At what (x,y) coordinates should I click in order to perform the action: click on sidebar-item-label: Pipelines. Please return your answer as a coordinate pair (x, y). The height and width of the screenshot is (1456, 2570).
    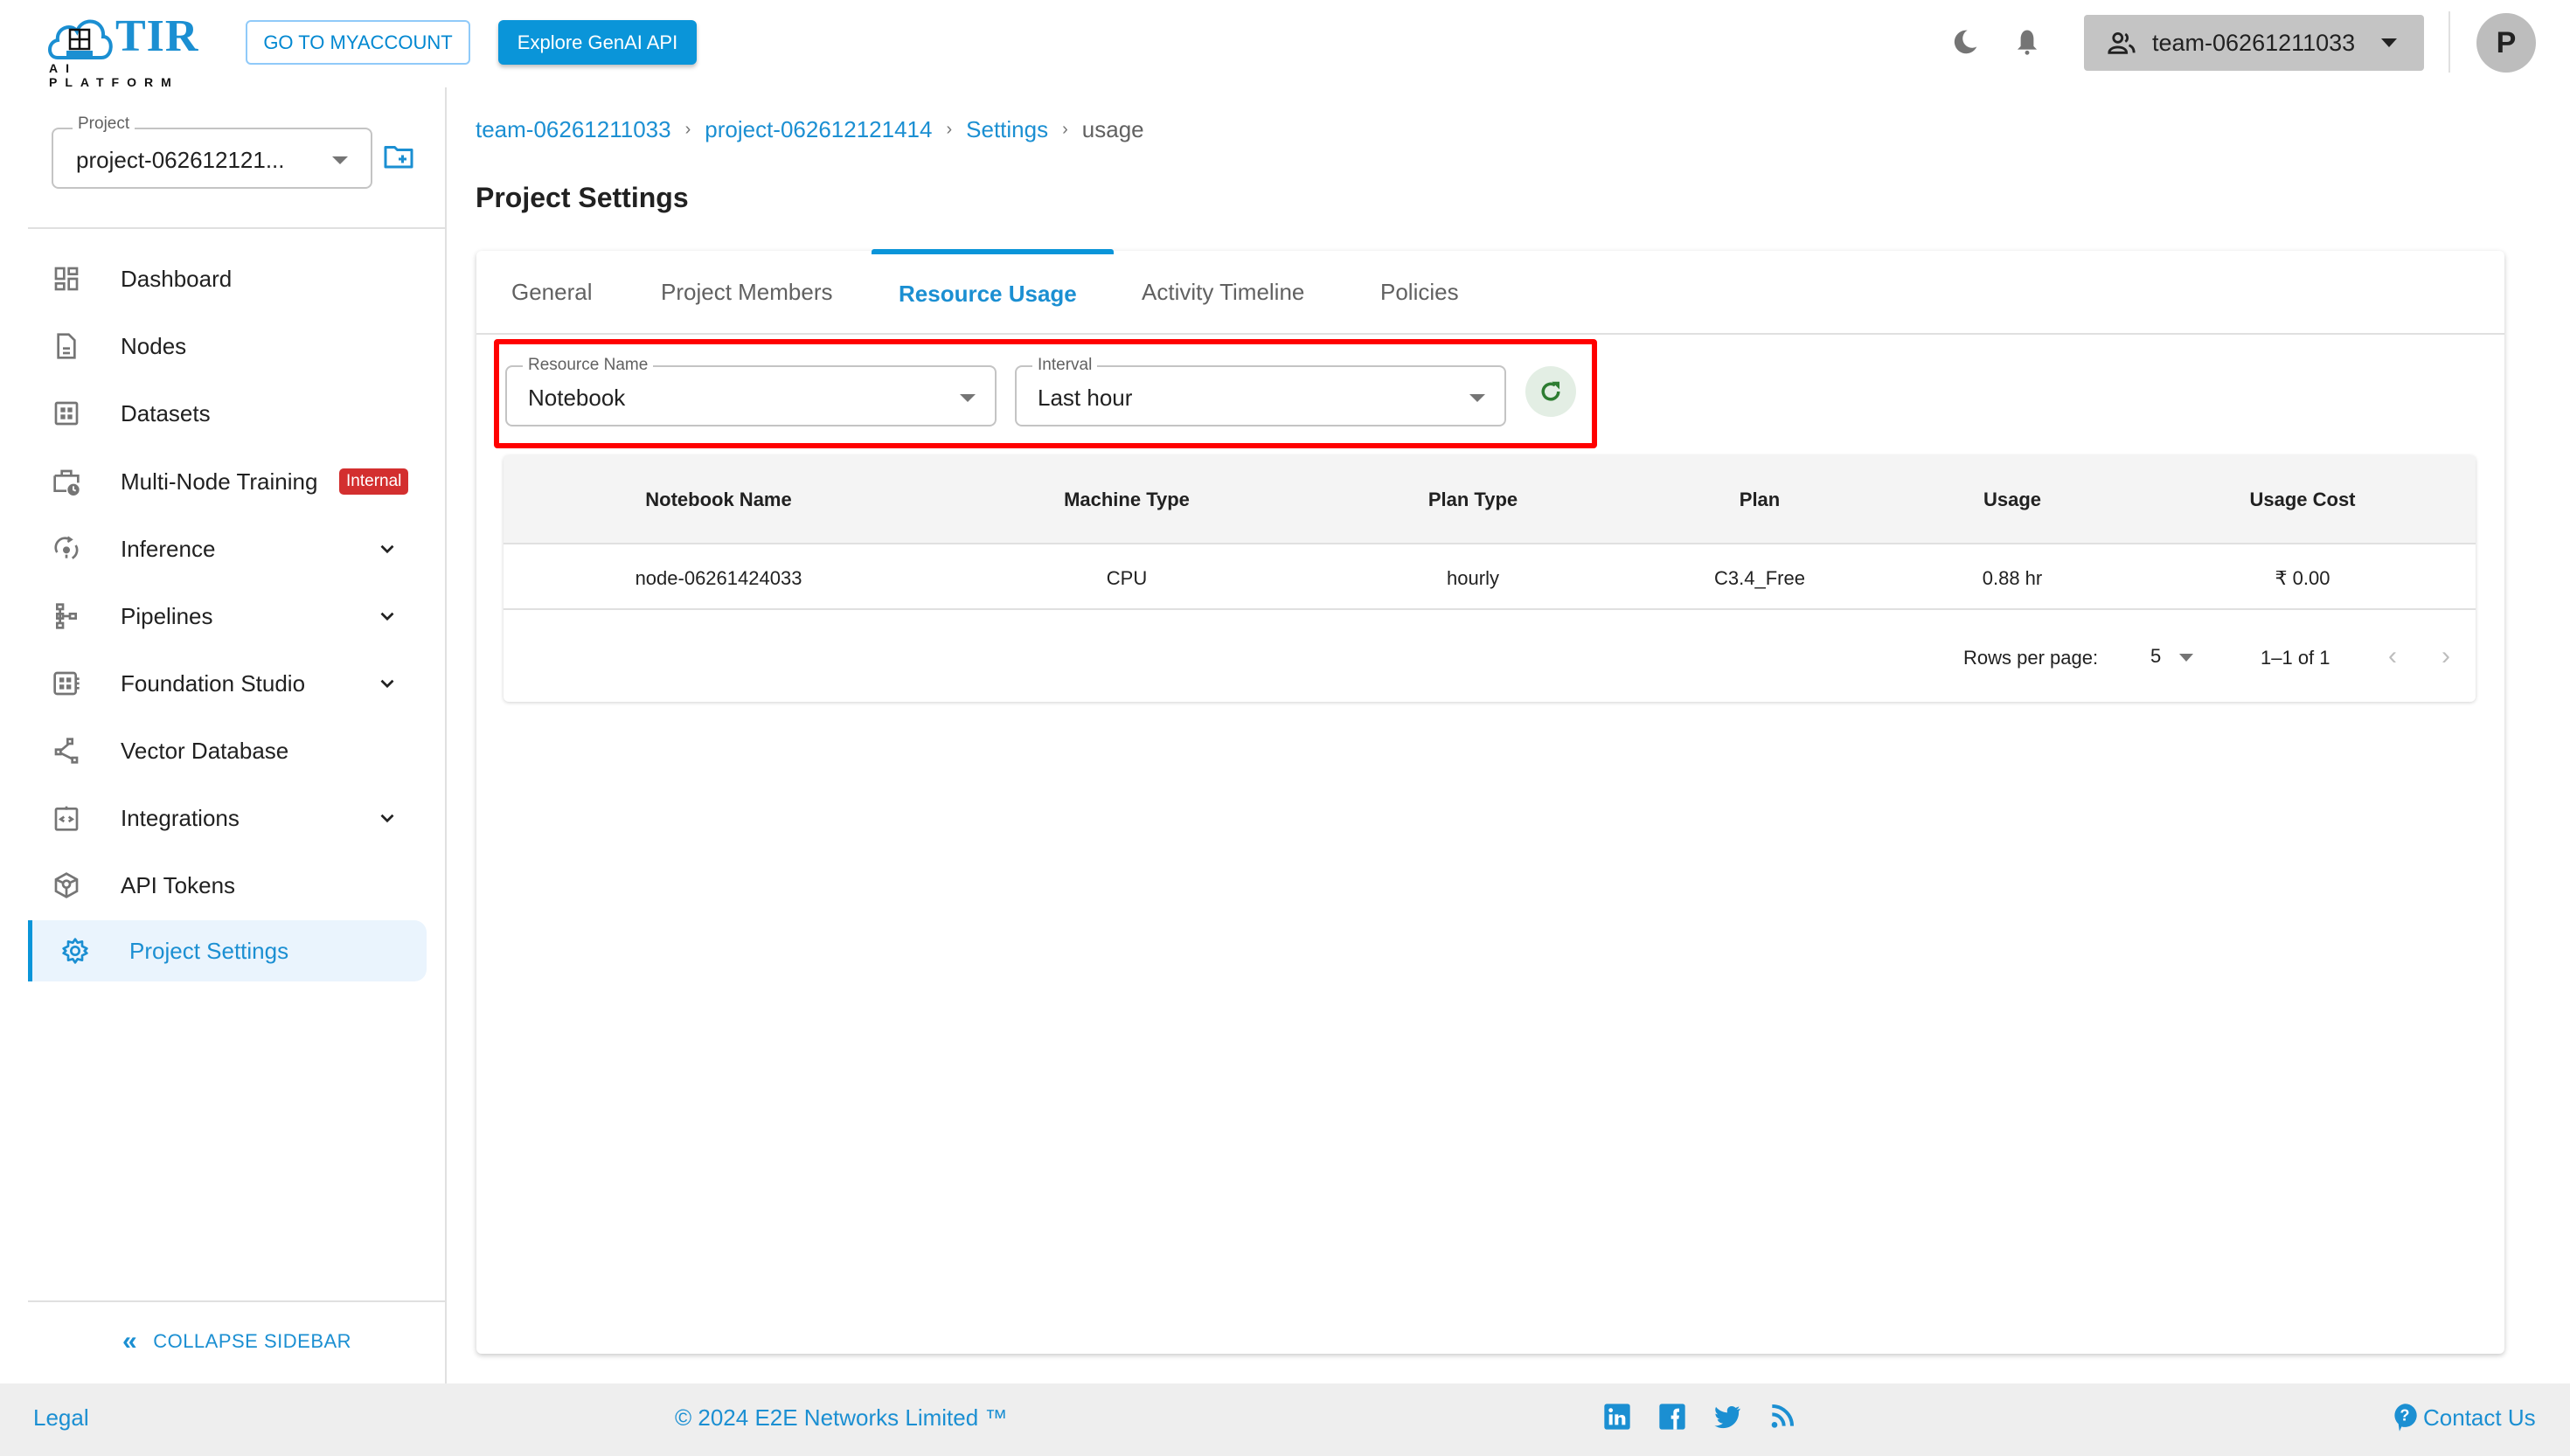
    Looking at the image, I should click on (167, 615).